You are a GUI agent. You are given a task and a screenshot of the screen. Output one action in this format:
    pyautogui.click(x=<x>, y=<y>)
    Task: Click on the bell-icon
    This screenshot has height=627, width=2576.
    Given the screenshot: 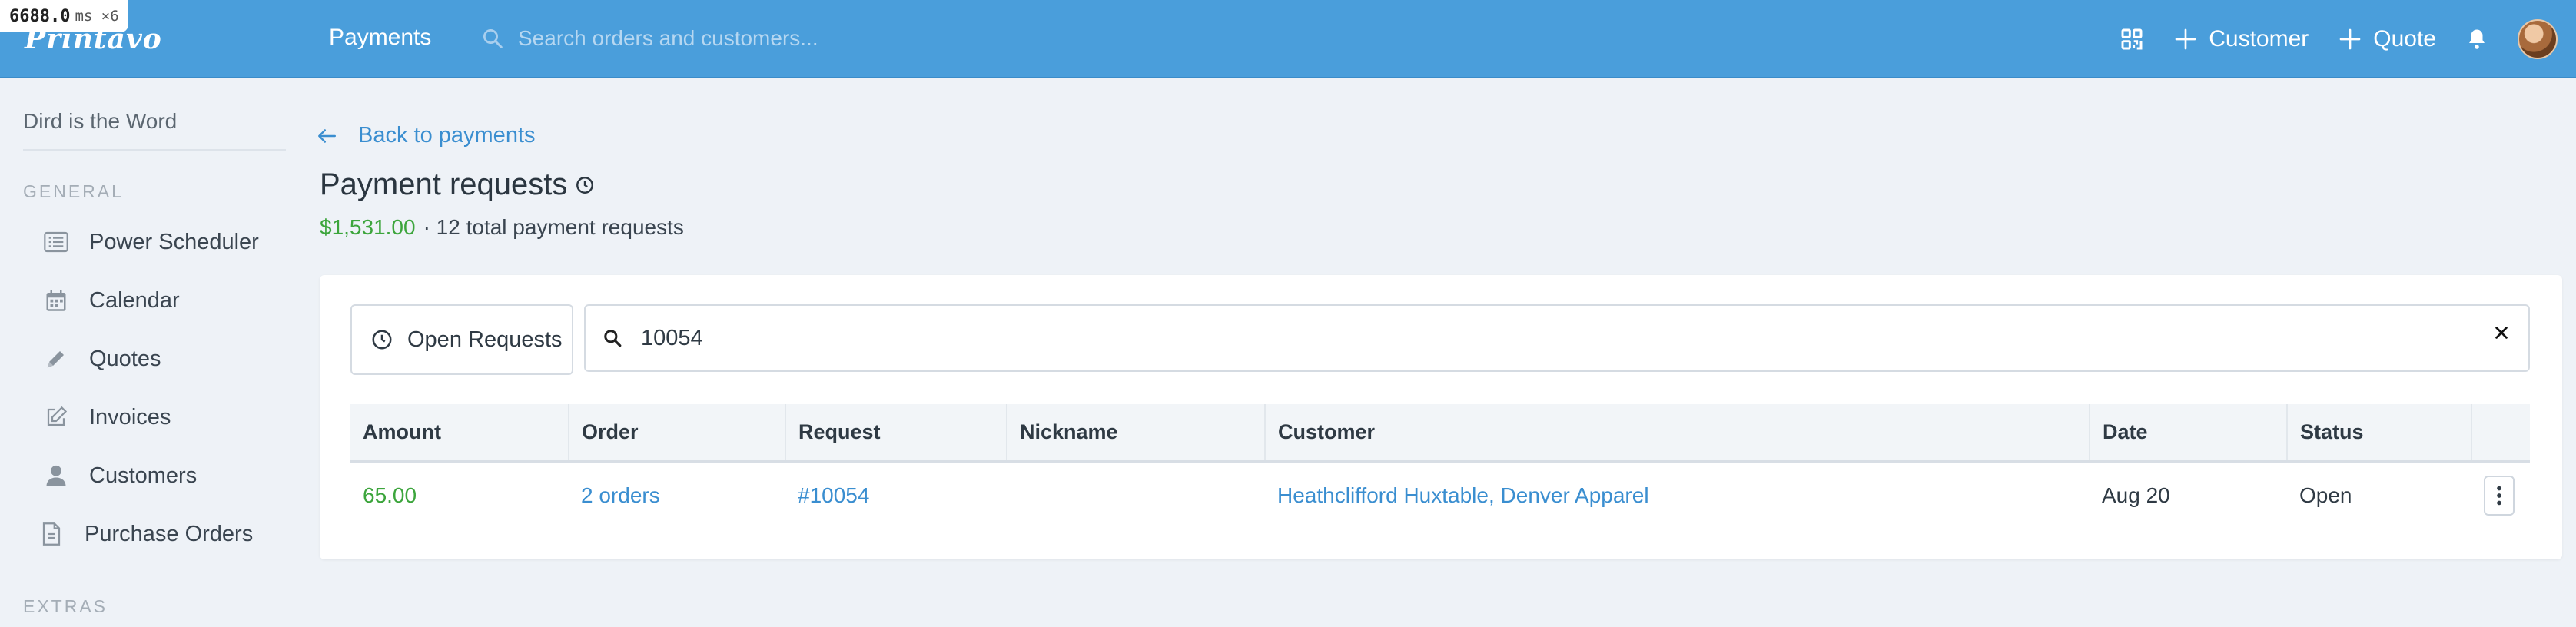 What is the action you would take?
    pyautogui.click(x=2476, y=39)
    